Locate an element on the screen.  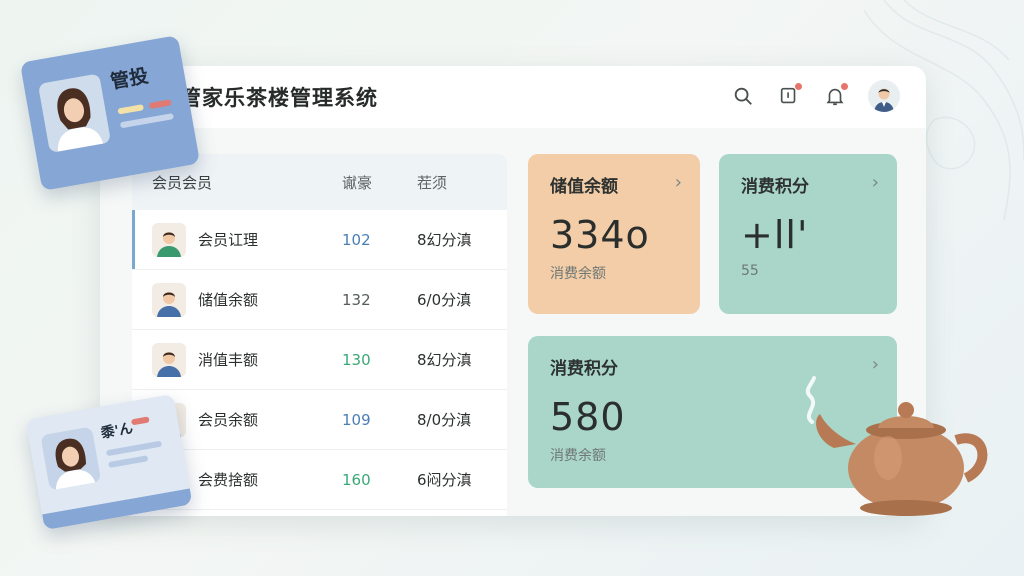
cell-value: 160 is located at coordinates (356, 479).